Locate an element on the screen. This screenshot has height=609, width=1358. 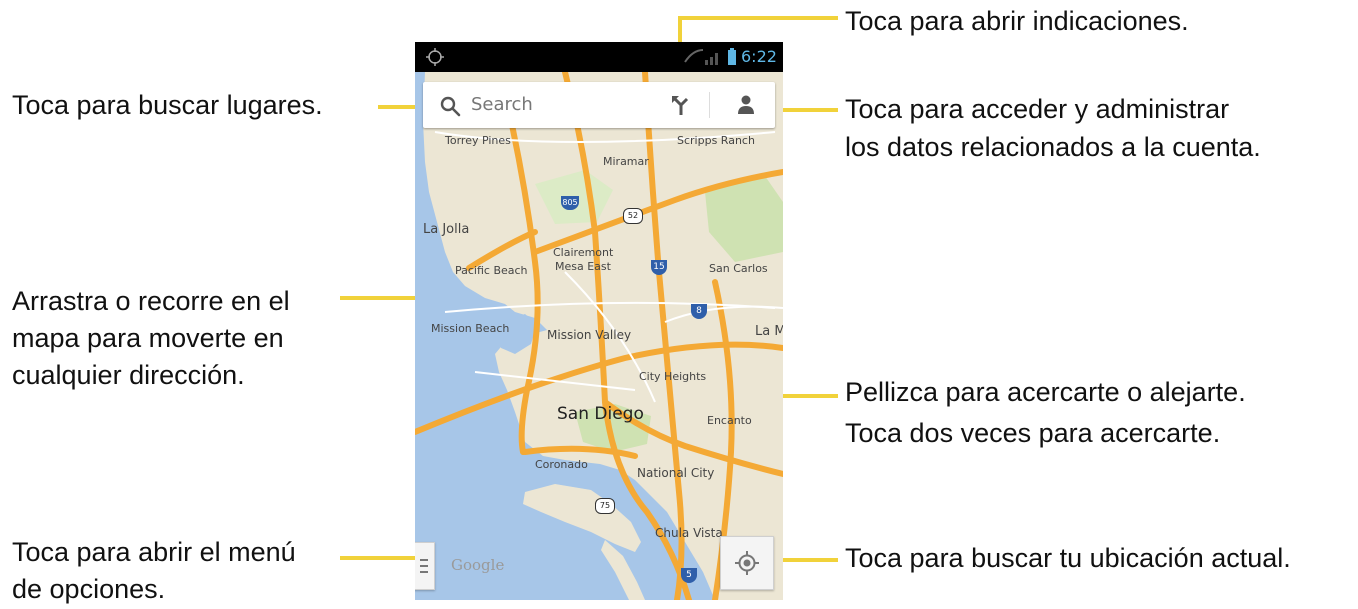
google-watermark: Google is located at coordinates (478, 565).